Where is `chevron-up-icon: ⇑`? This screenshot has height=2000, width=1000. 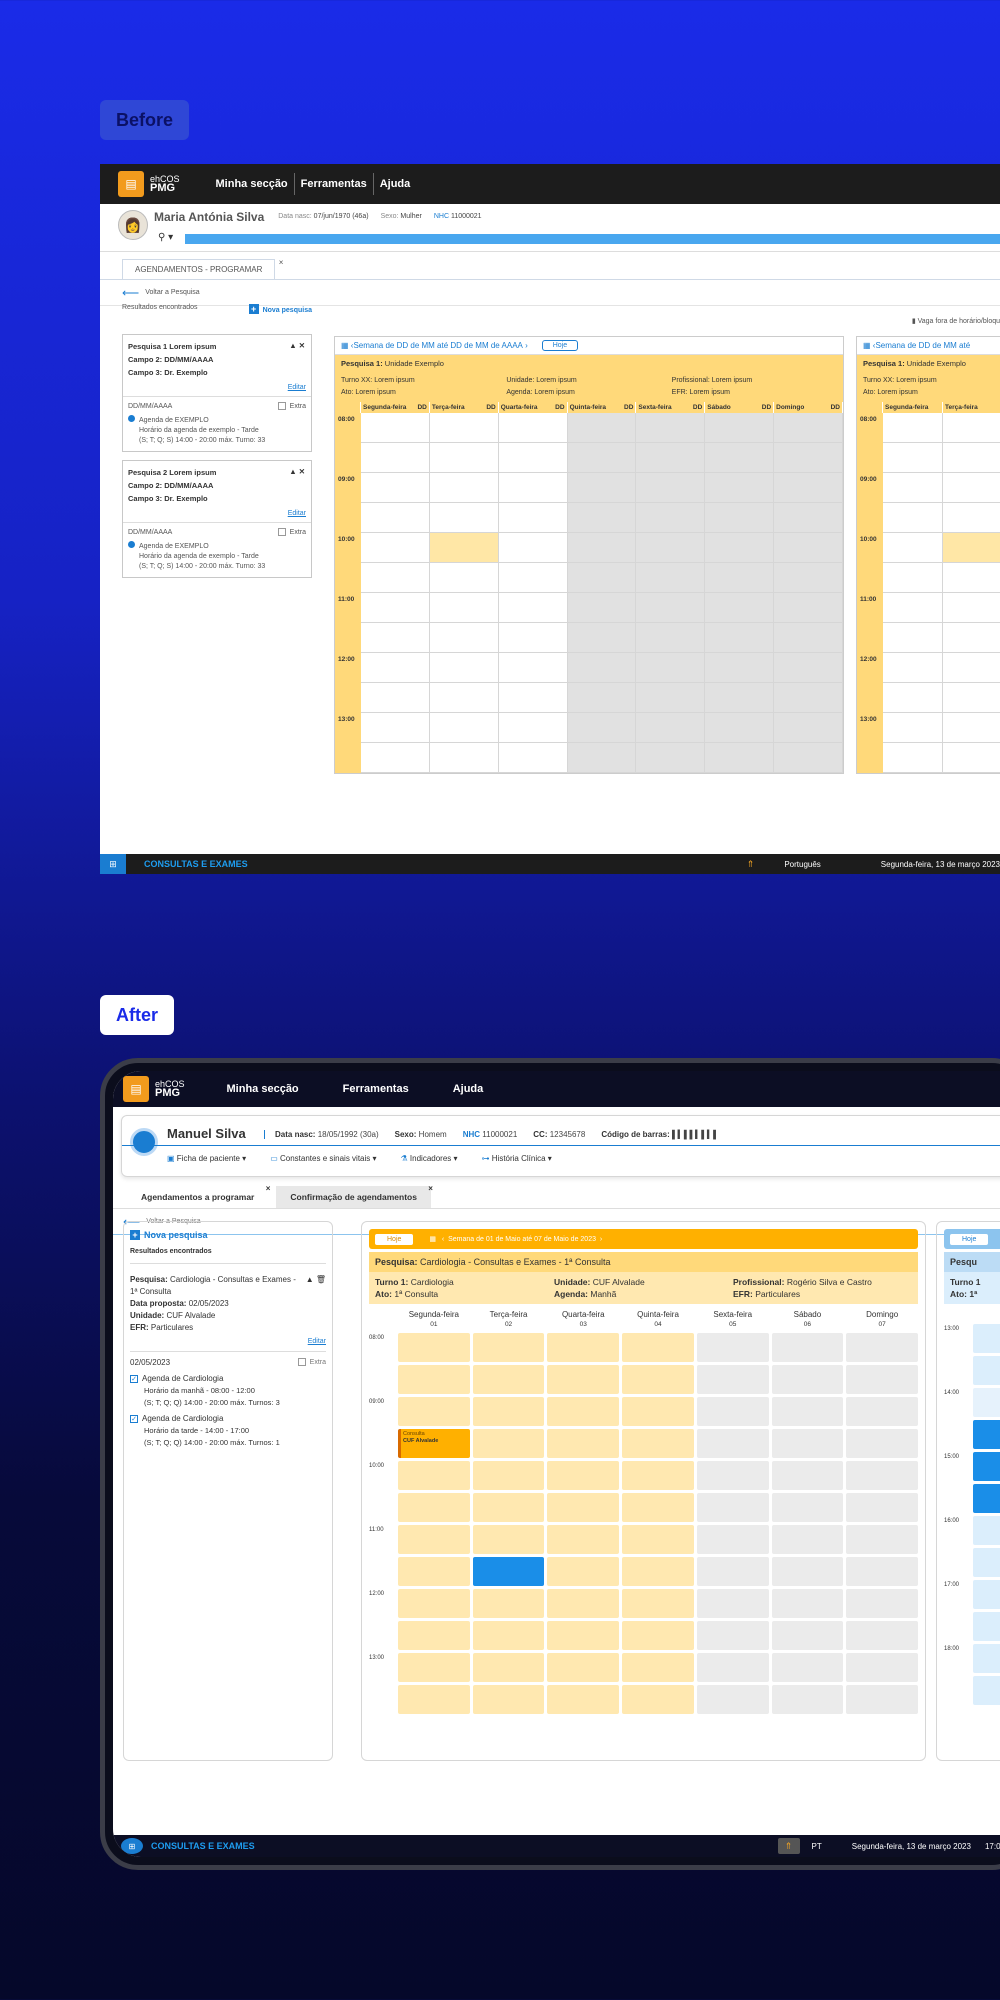 chevron-up-icon: ⇑ is located at coordinates (788, 1846).